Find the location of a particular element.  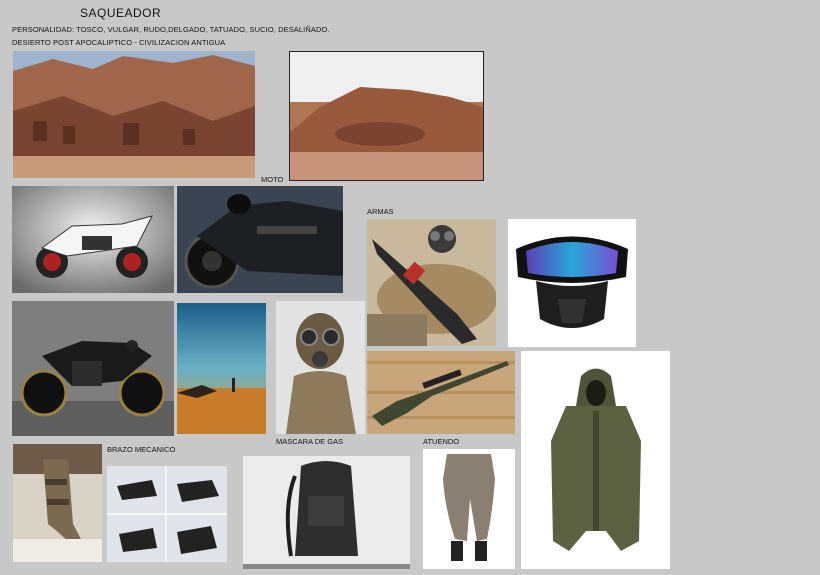

label-armas: ARMAS is located at coordinates (380, 211).